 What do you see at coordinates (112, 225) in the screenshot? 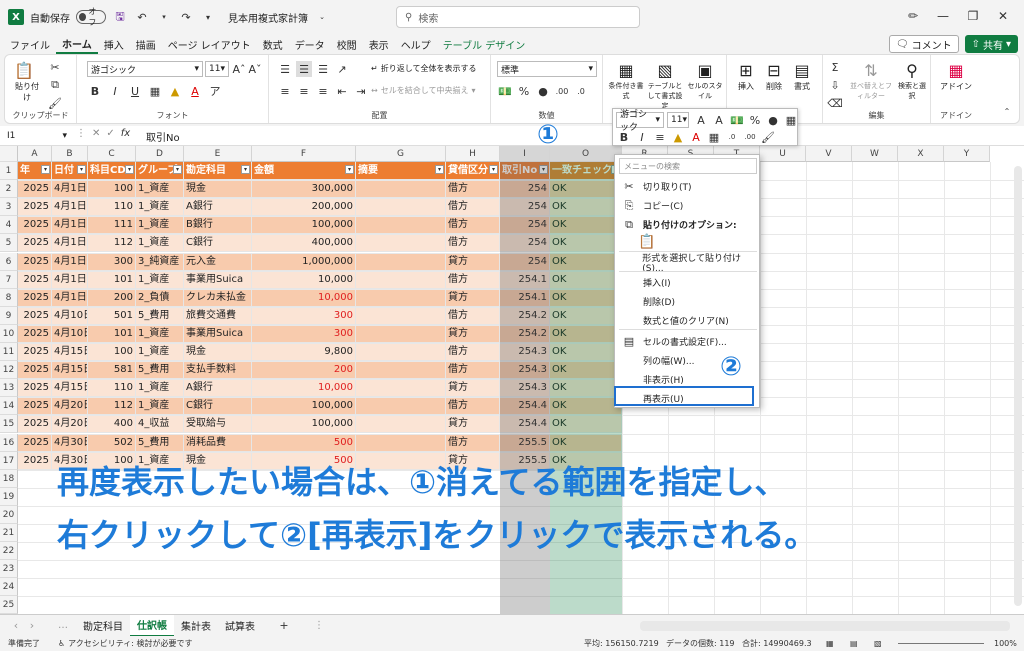
I see `table-cell: 111` at bounding box center [112, 225].